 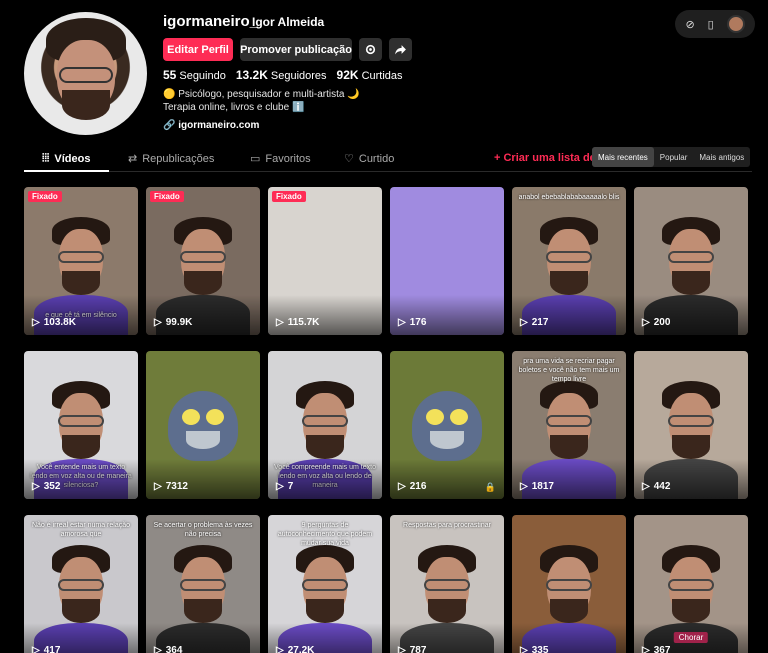 What do you see at coordinates (569, 197) in the screenshot?
I see `video-caption: anabol ebebablababaaaaalo blis` at bounding box center [569, 197].